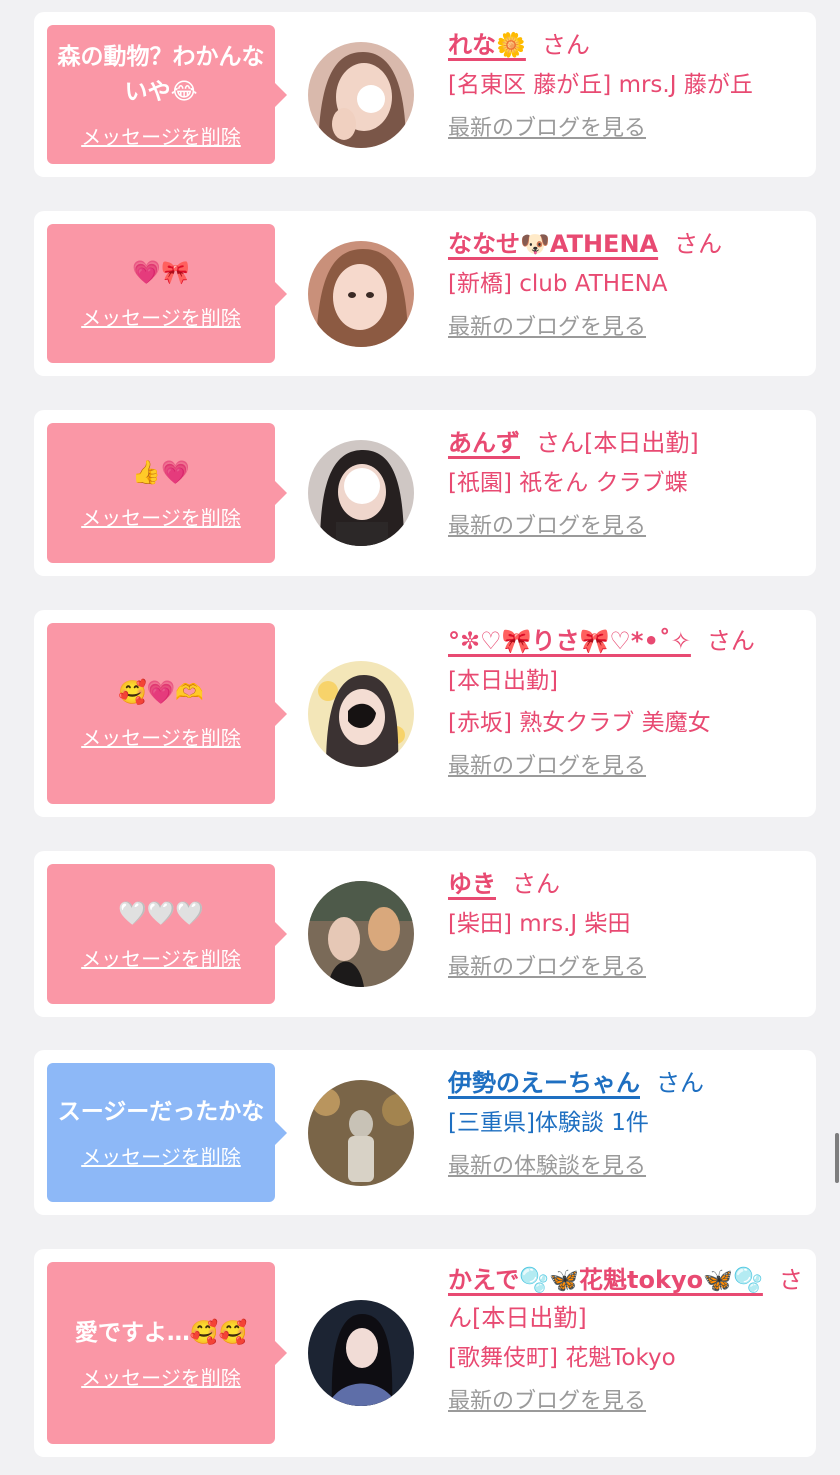 The image size is (840, 1475). Describe the element at coordinates (167, 493) in the screenshot. I see `message-bubble: 👍💗 メッセージを削除` at that location.